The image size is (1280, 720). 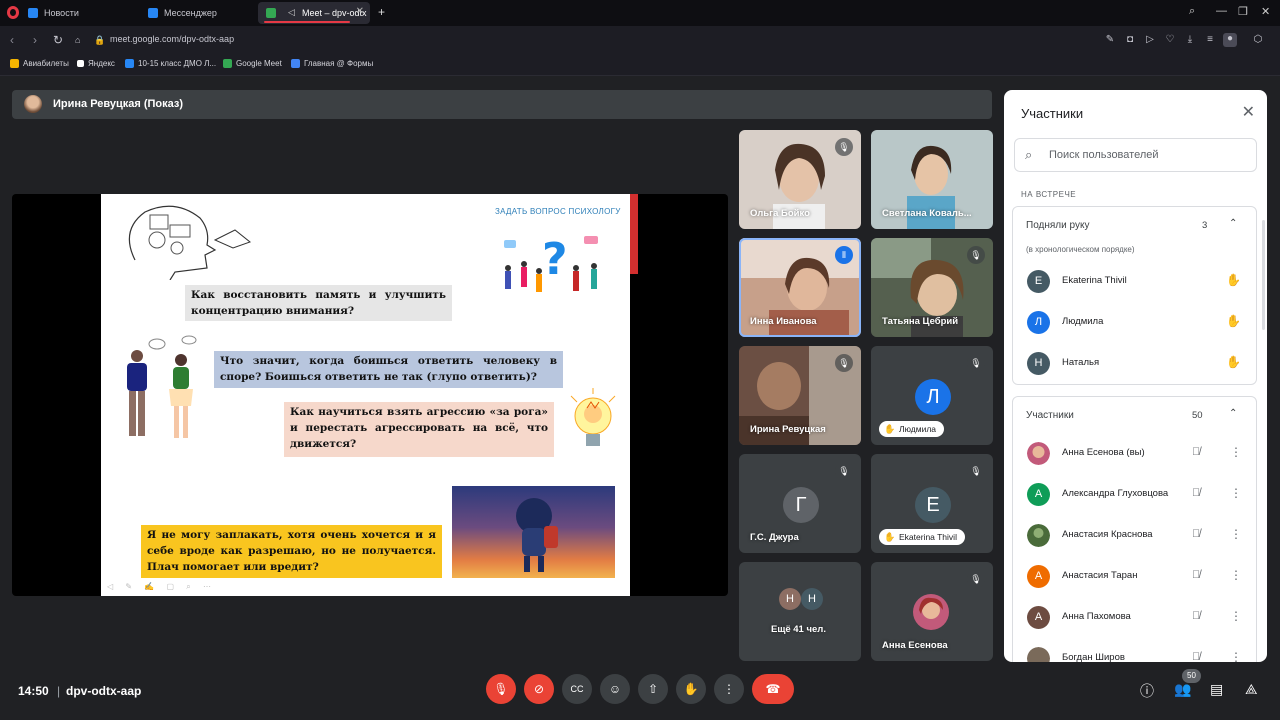 I want to click on participant-name: Богдан Широв, so click(x=1093, y=657).